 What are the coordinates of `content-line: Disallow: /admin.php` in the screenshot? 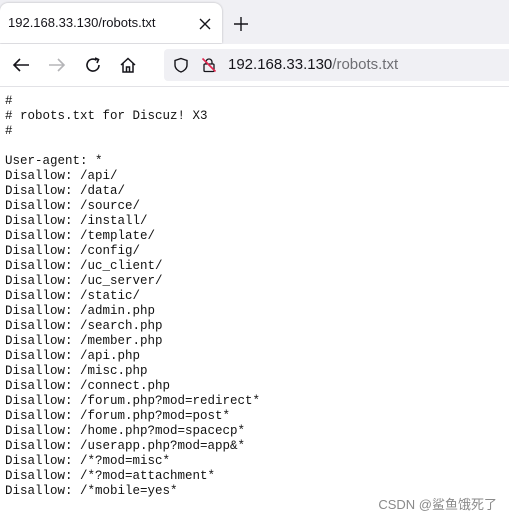 It's located at (80, 311).